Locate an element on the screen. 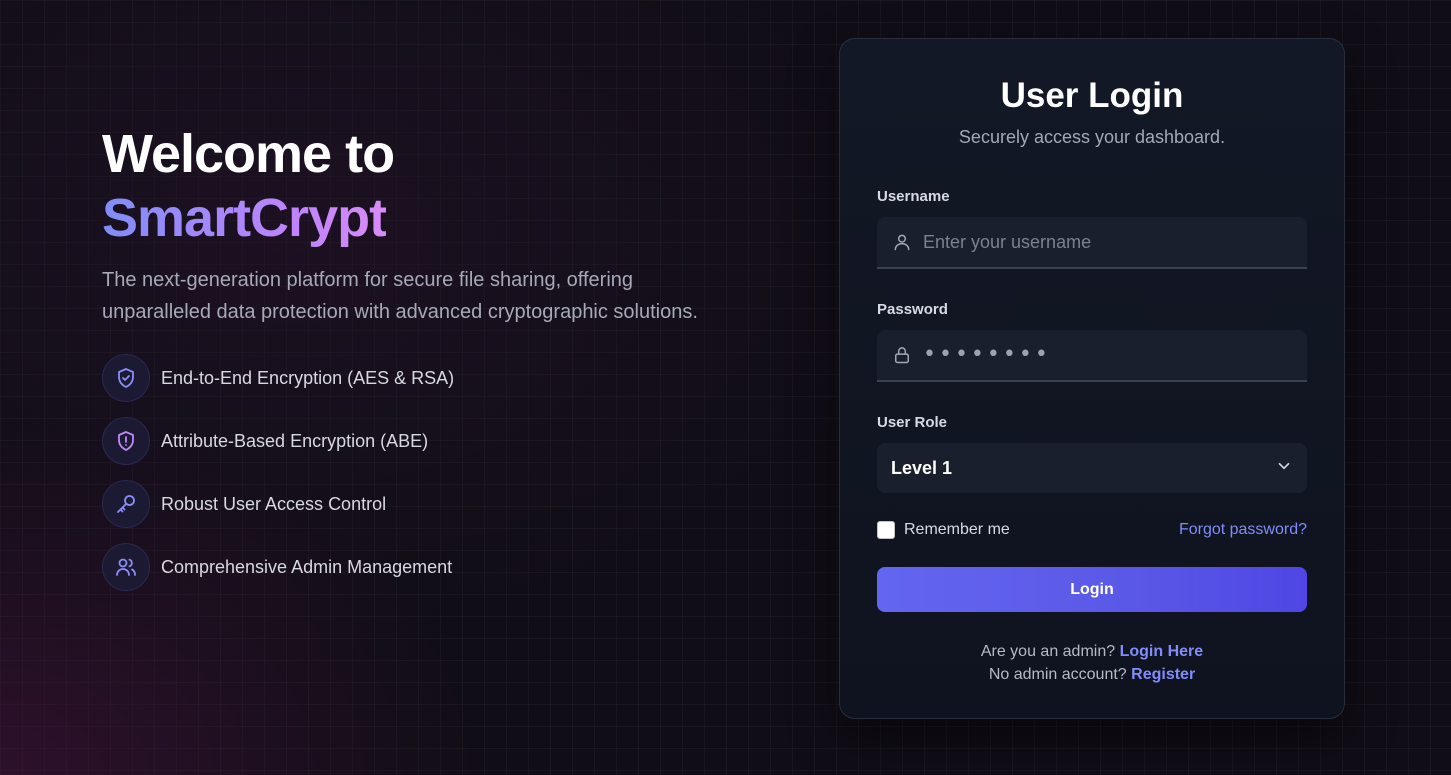  admin-login-line: Are you an admin? Login Here is located at coordinates (1092, 651).